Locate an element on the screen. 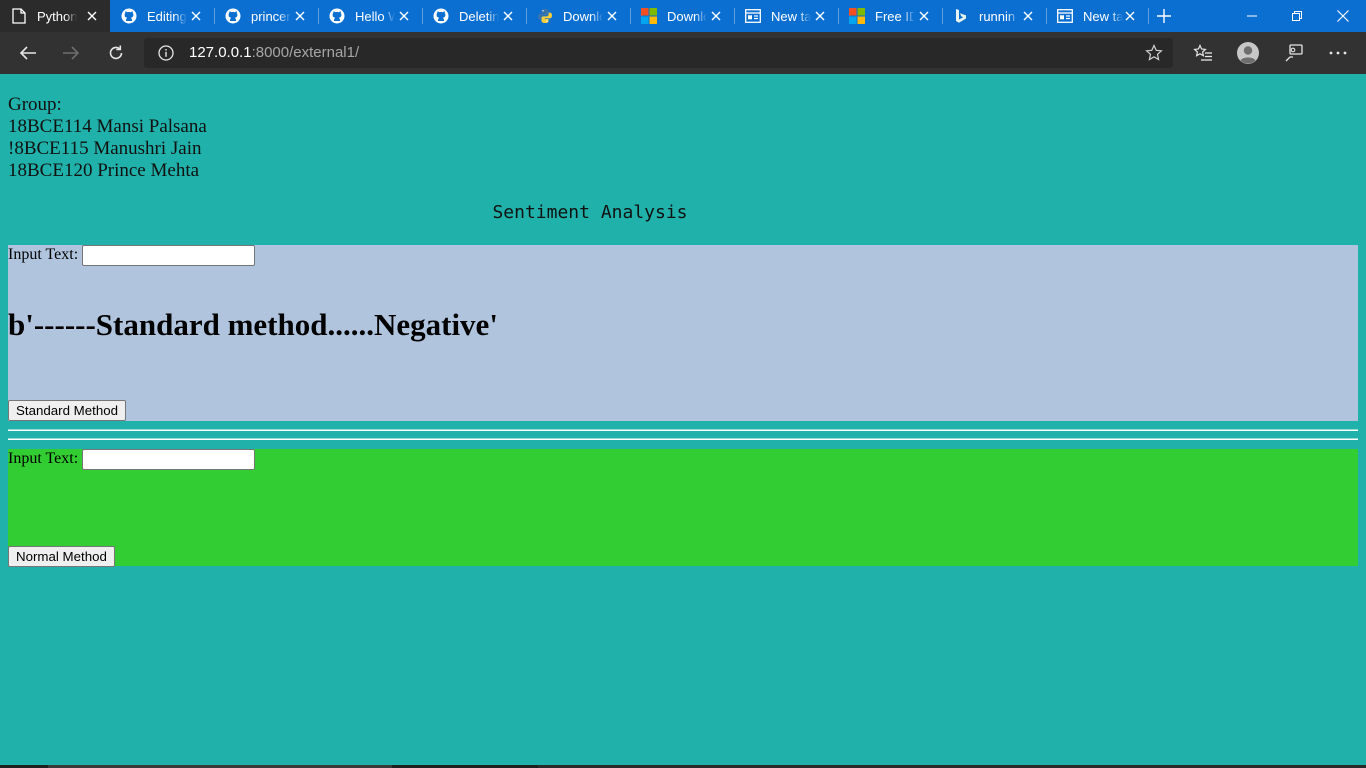 This screenshot has width=1366, height=768. tab-running: runnin is located at coordinates (994, 16).